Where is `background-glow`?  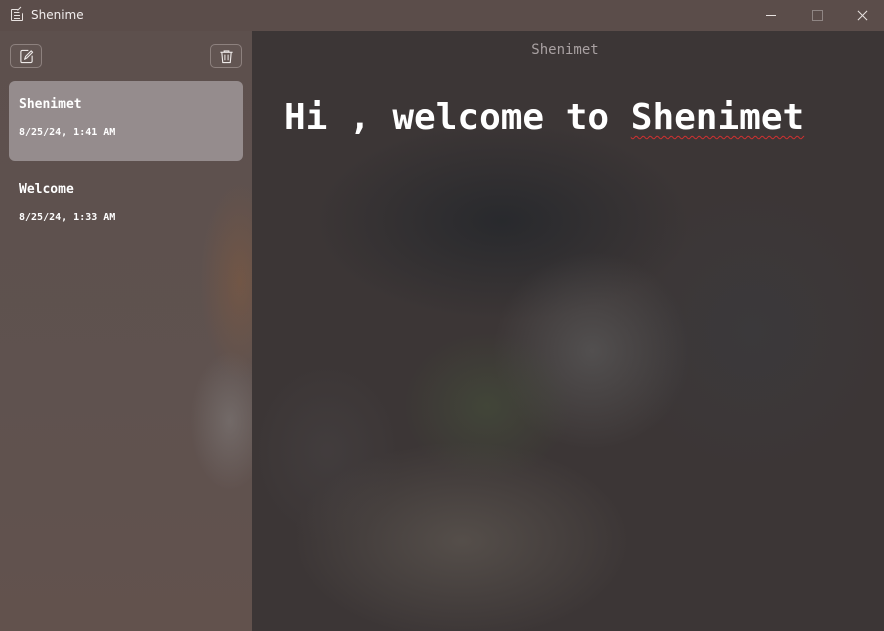 background-glow is located at coordinates (221, 421).